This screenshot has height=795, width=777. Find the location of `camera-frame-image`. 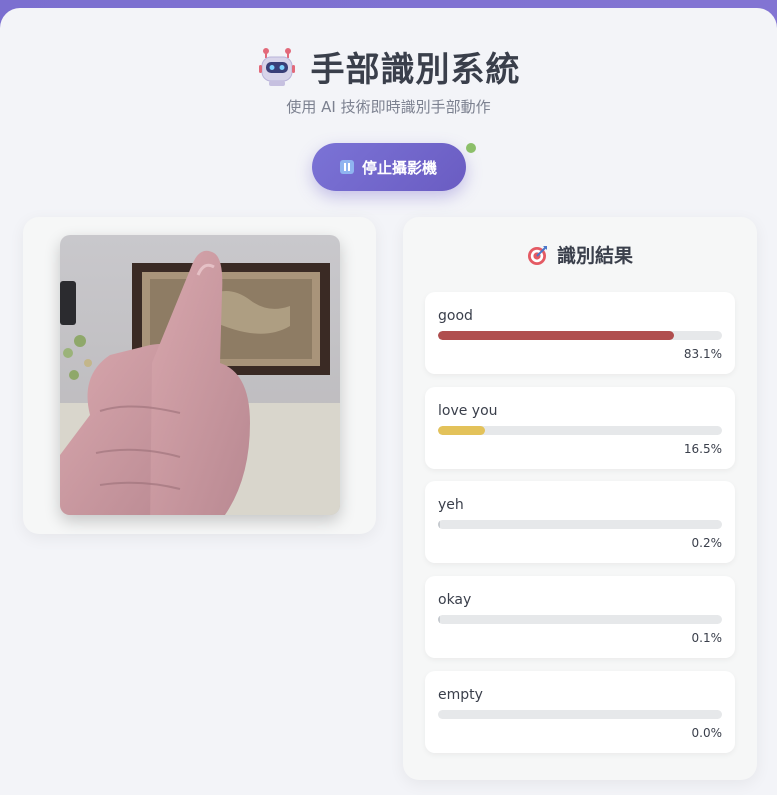

camera-frame-image is located at coordinates (200, 375).